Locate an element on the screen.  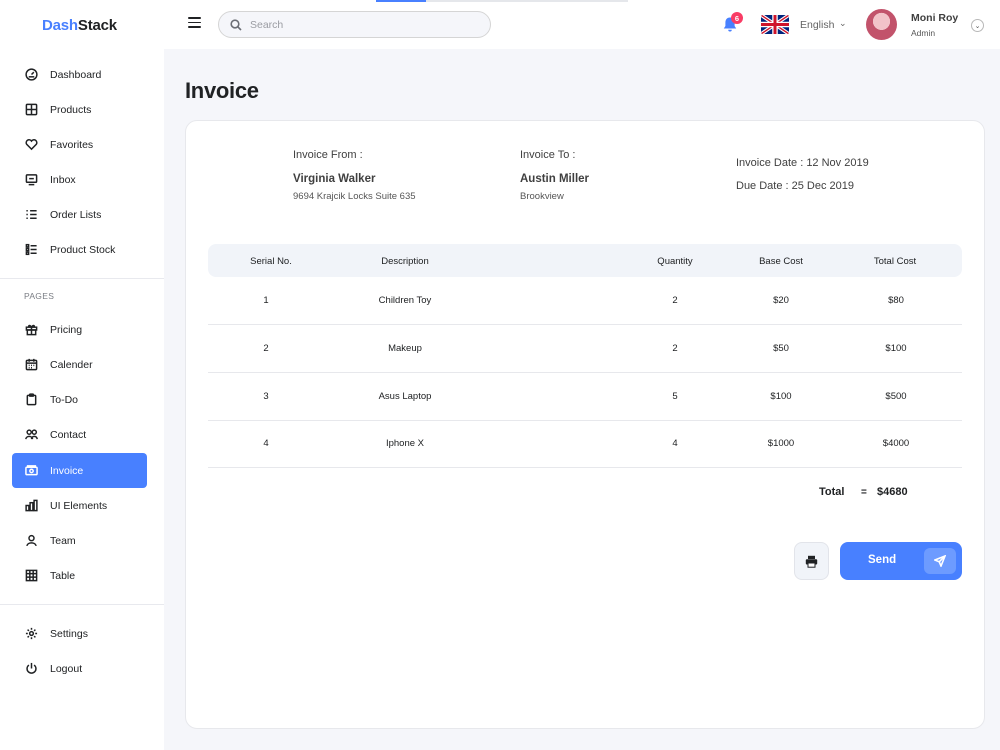
menu-toggle-icon is located at coordinates (194, 22).